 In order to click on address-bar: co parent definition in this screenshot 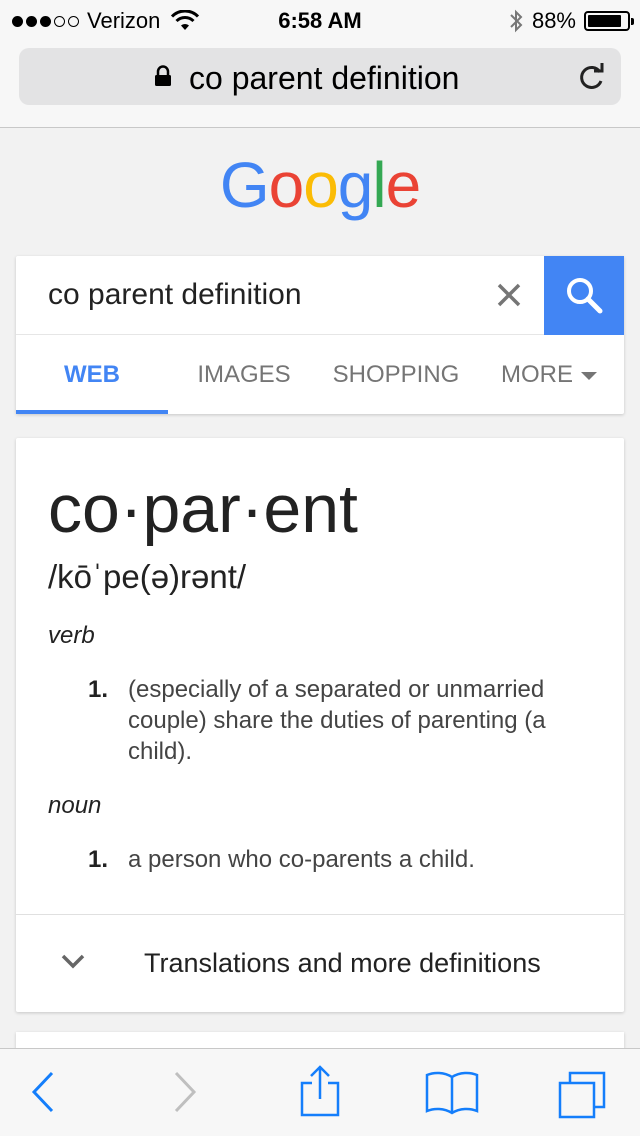, I will do `click(320, 76)`.